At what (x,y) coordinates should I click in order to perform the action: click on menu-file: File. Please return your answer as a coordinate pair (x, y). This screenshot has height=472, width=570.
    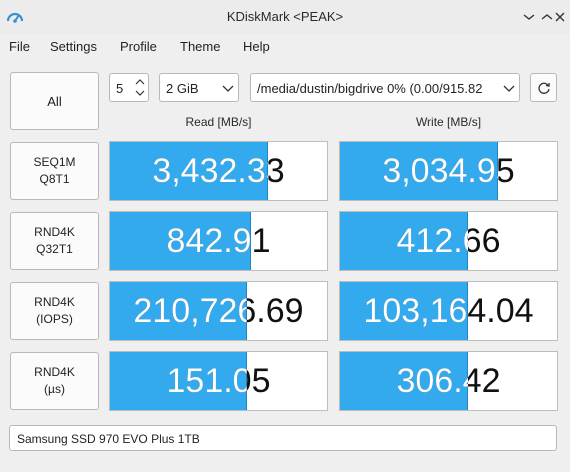
    Looking at the image, I should click on (19, 46).